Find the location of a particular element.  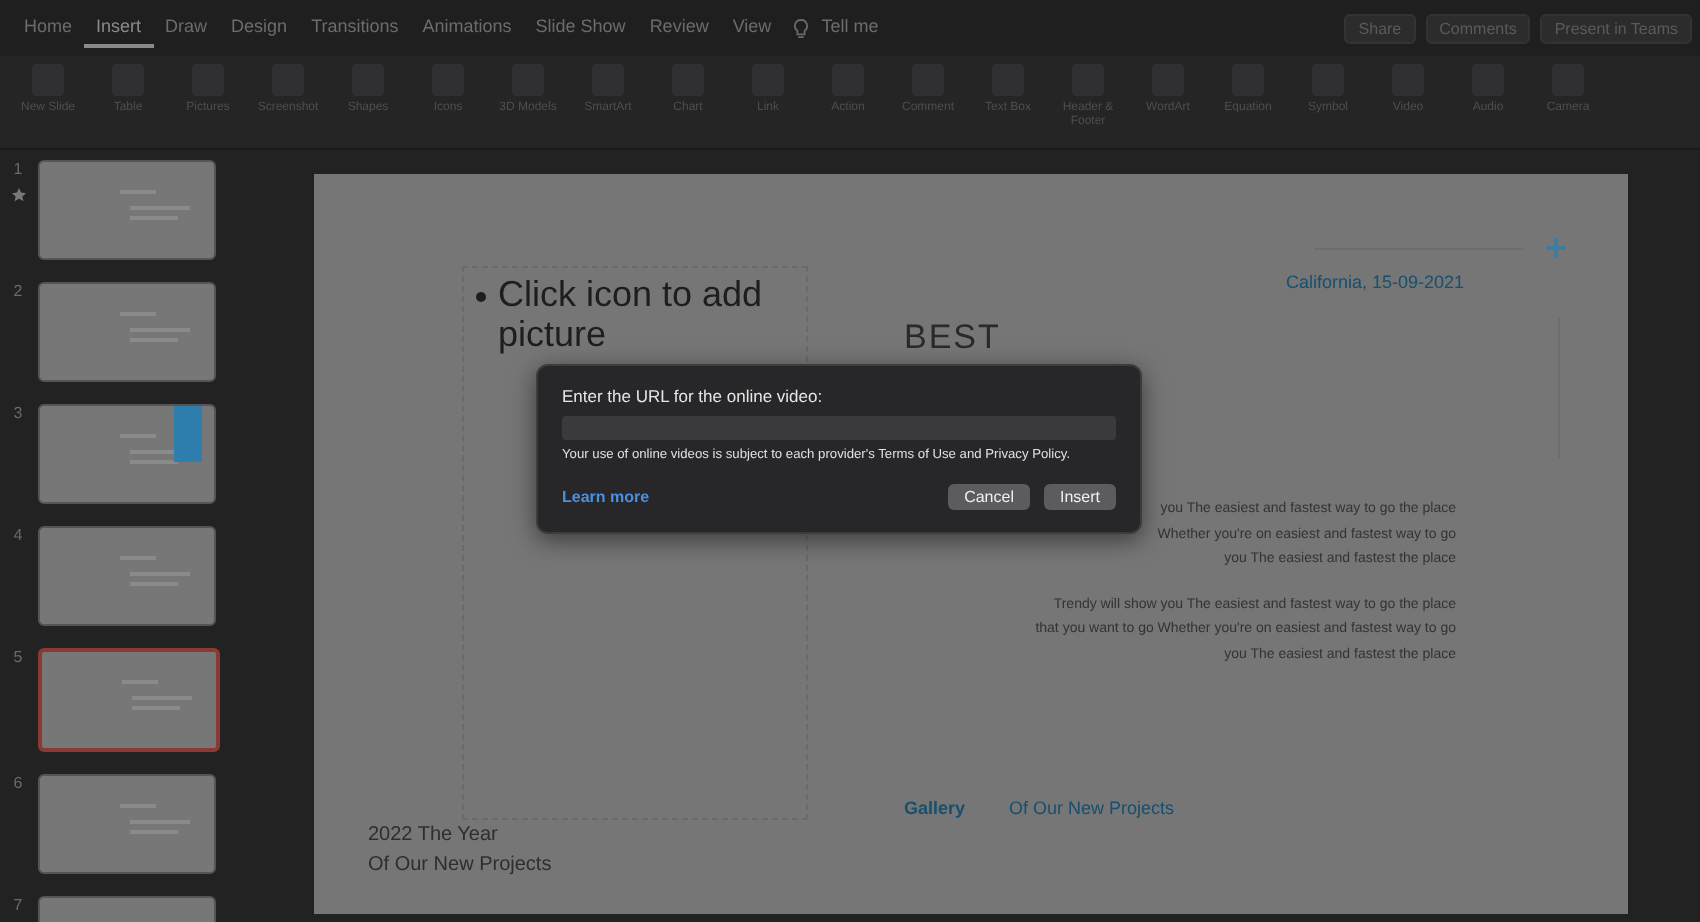

ribbon-tab: View is located at coordinates (752, 28).